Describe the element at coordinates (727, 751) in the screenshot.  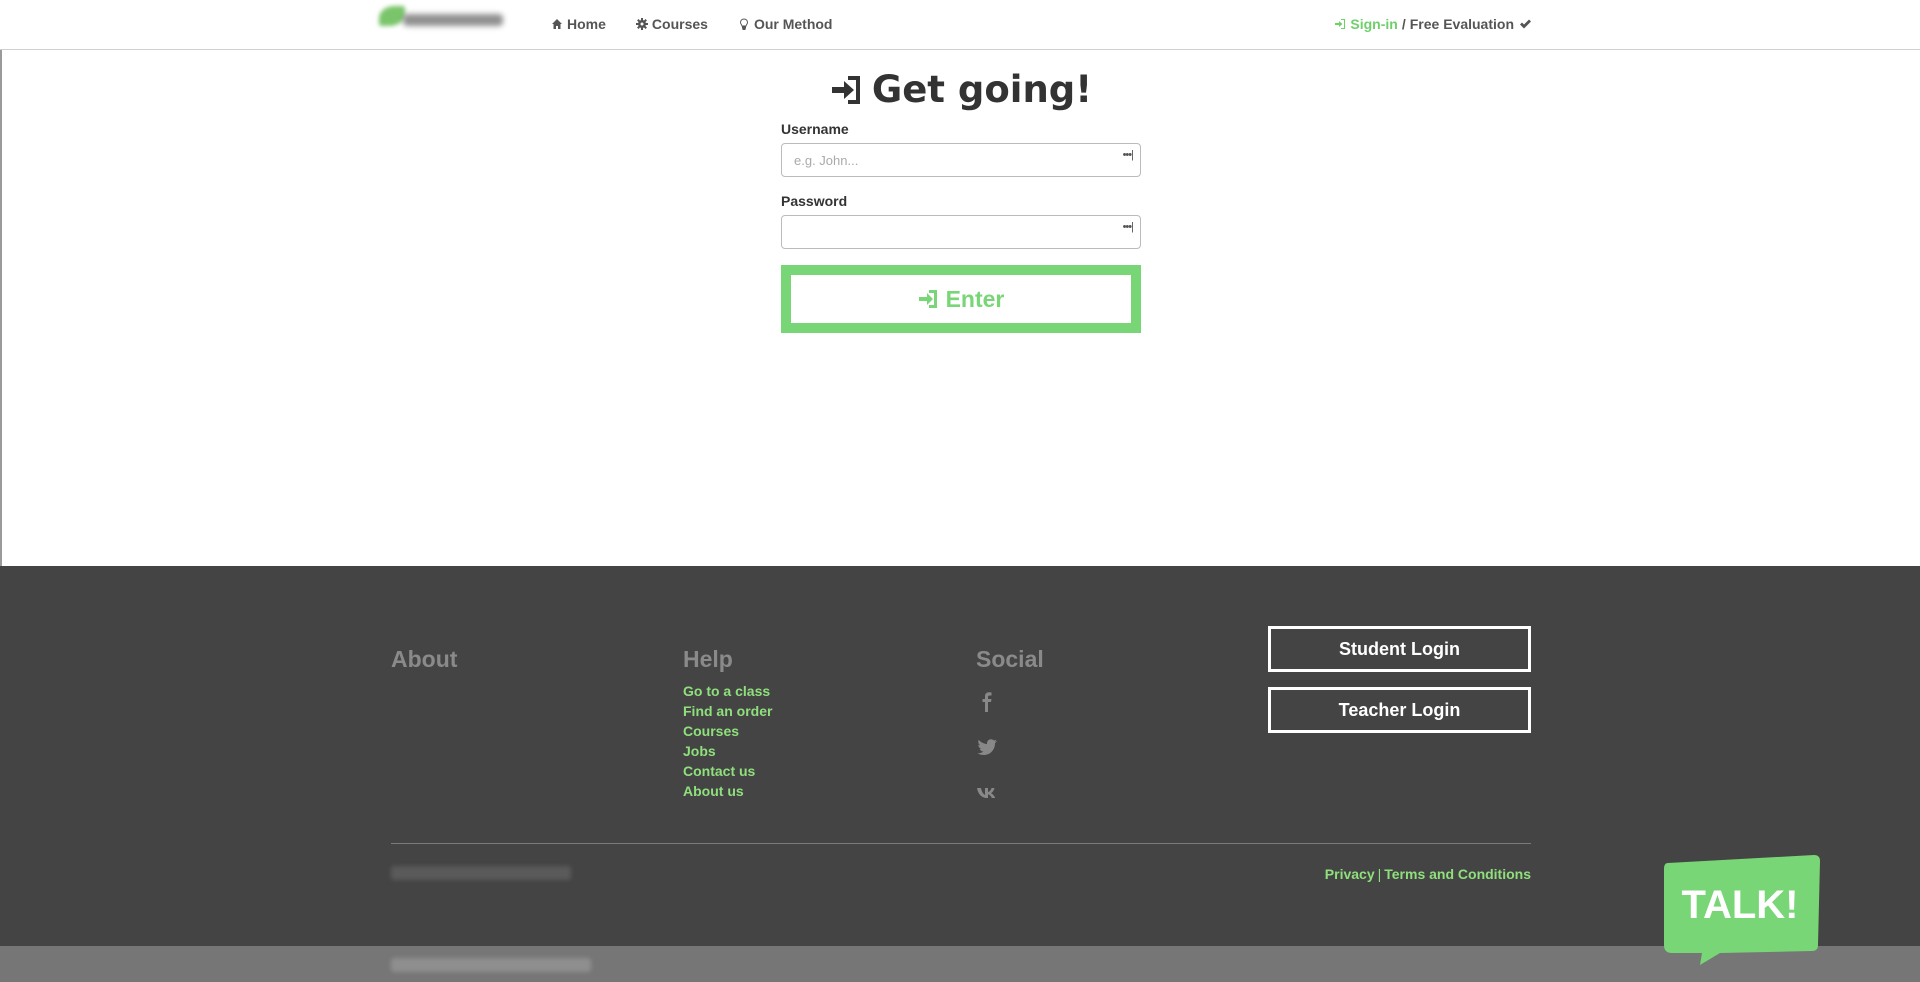
I see `help-link-jobs: Jobs` at that location.